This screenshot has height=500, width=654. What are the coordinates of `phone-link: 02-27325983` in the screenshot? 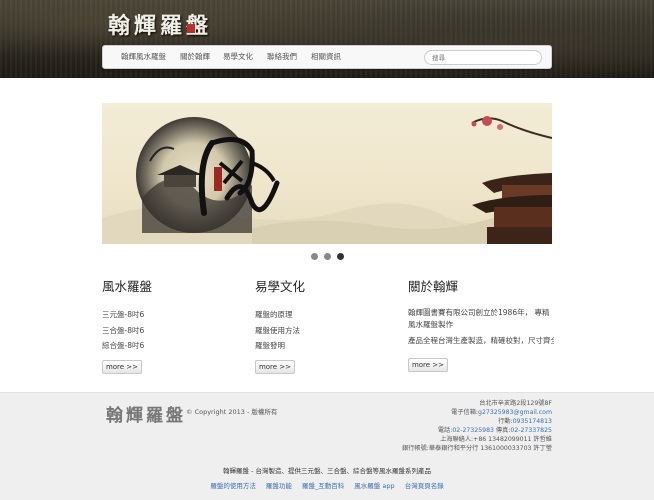 It's located at (473, 430).